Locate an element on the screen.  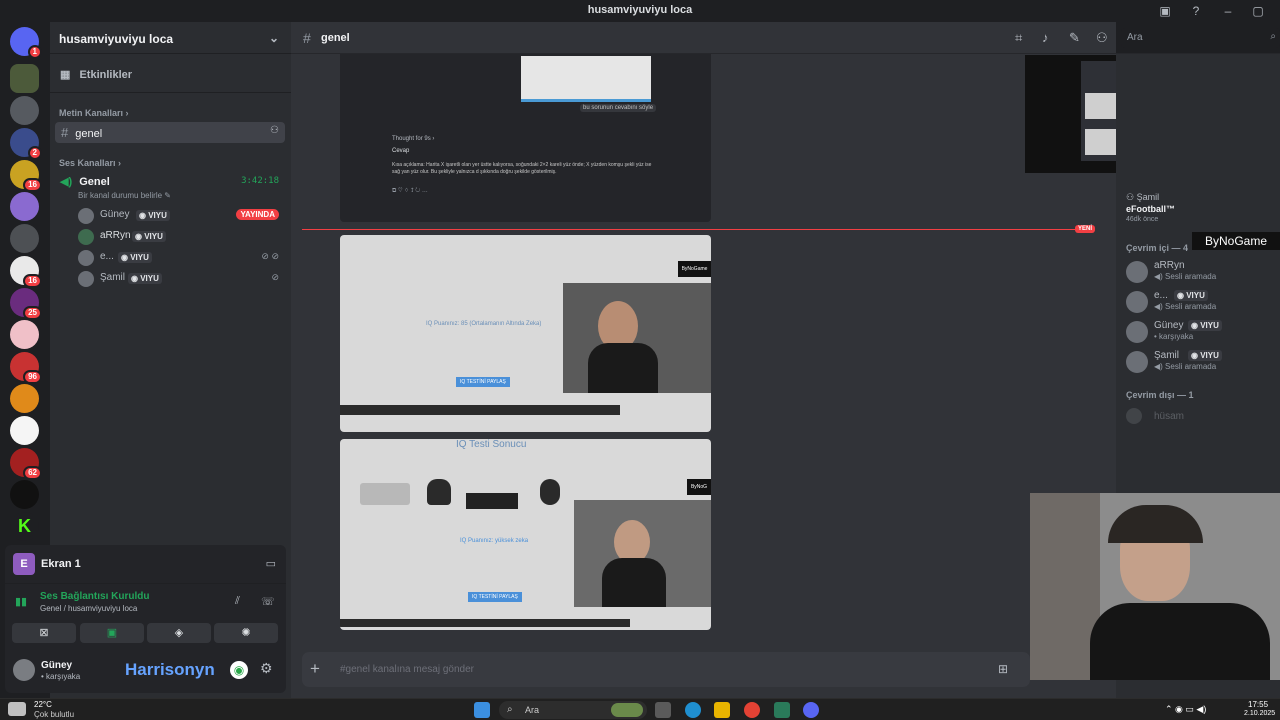
bell-icon: ♪ is located at coordinates (1045, 37).